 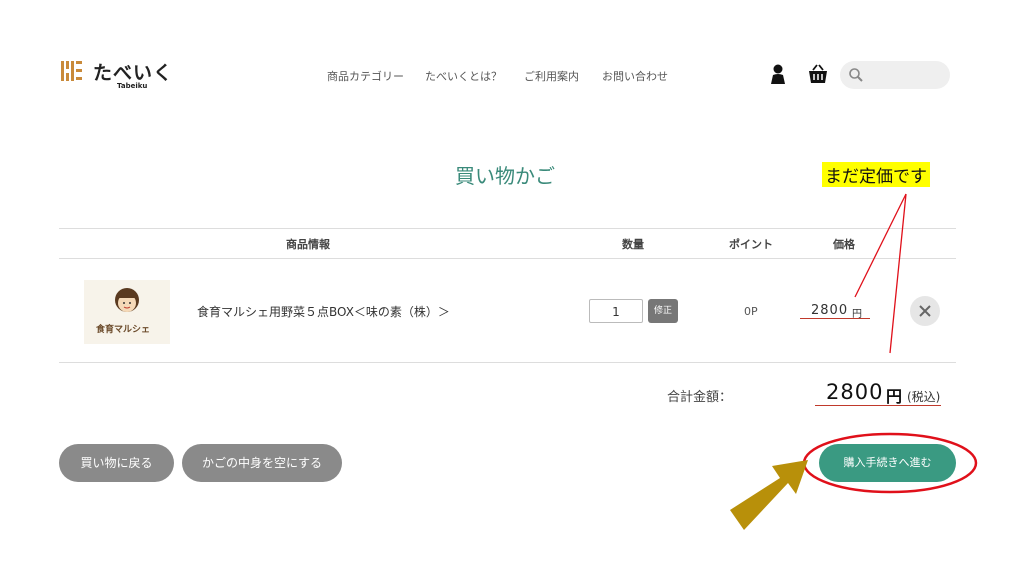 What do you see at coordinates (116, 463) in the screenshot?
I see `back-to-shopping-button: 買い物に戻る` at bounding box center [116, 463].